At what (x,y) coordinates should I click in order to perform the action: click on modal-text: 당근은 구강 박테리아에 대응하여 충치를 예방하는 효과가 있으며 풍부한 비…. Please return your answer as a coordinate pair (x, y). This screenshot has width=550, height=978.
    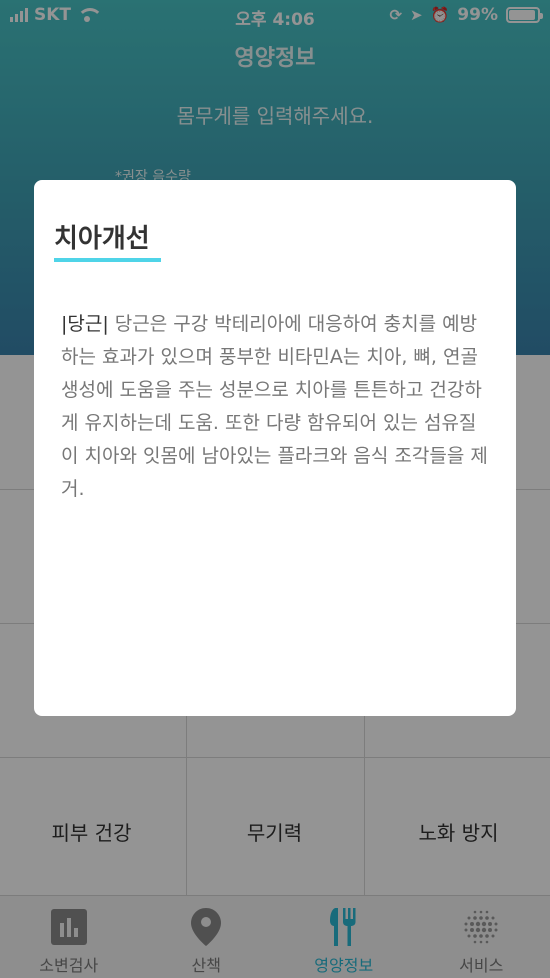
    Looking at the image, I should click on (274, 406).